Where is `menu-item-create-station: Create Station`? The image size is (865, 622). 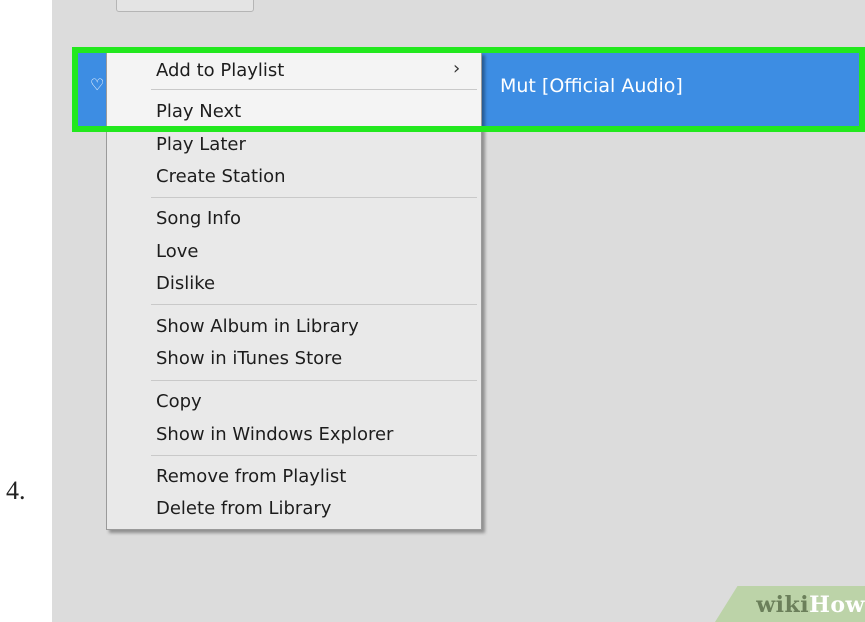 menu-item-create-station: Create Station is located at coordinates (221, 177).